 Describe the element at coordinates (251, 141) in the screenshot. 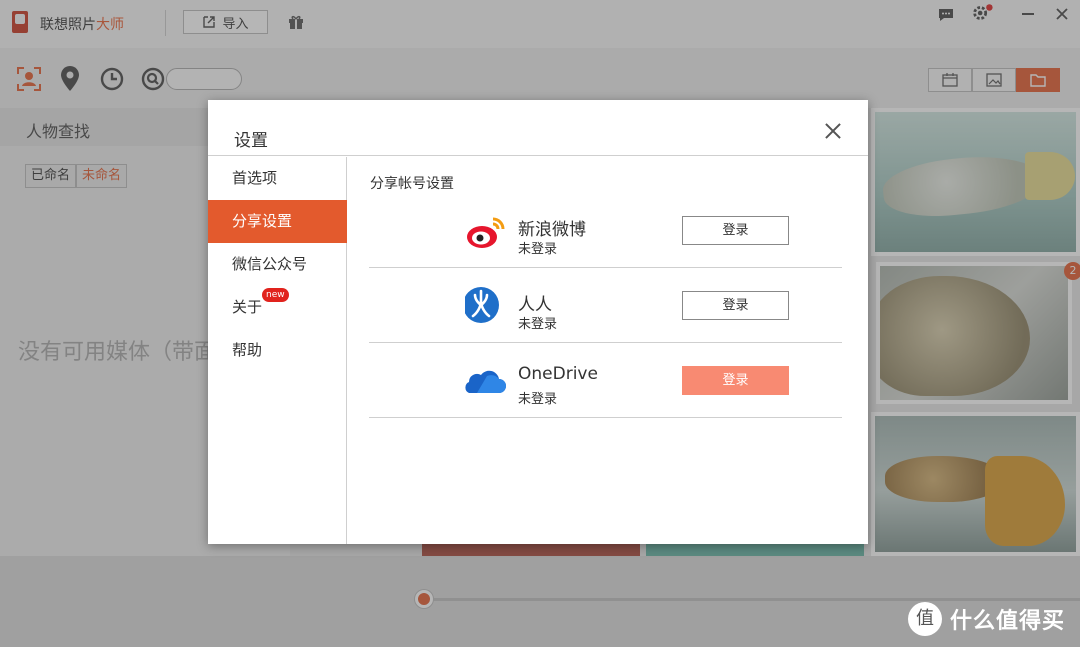

I see `dialog-title: 设置` at that location.